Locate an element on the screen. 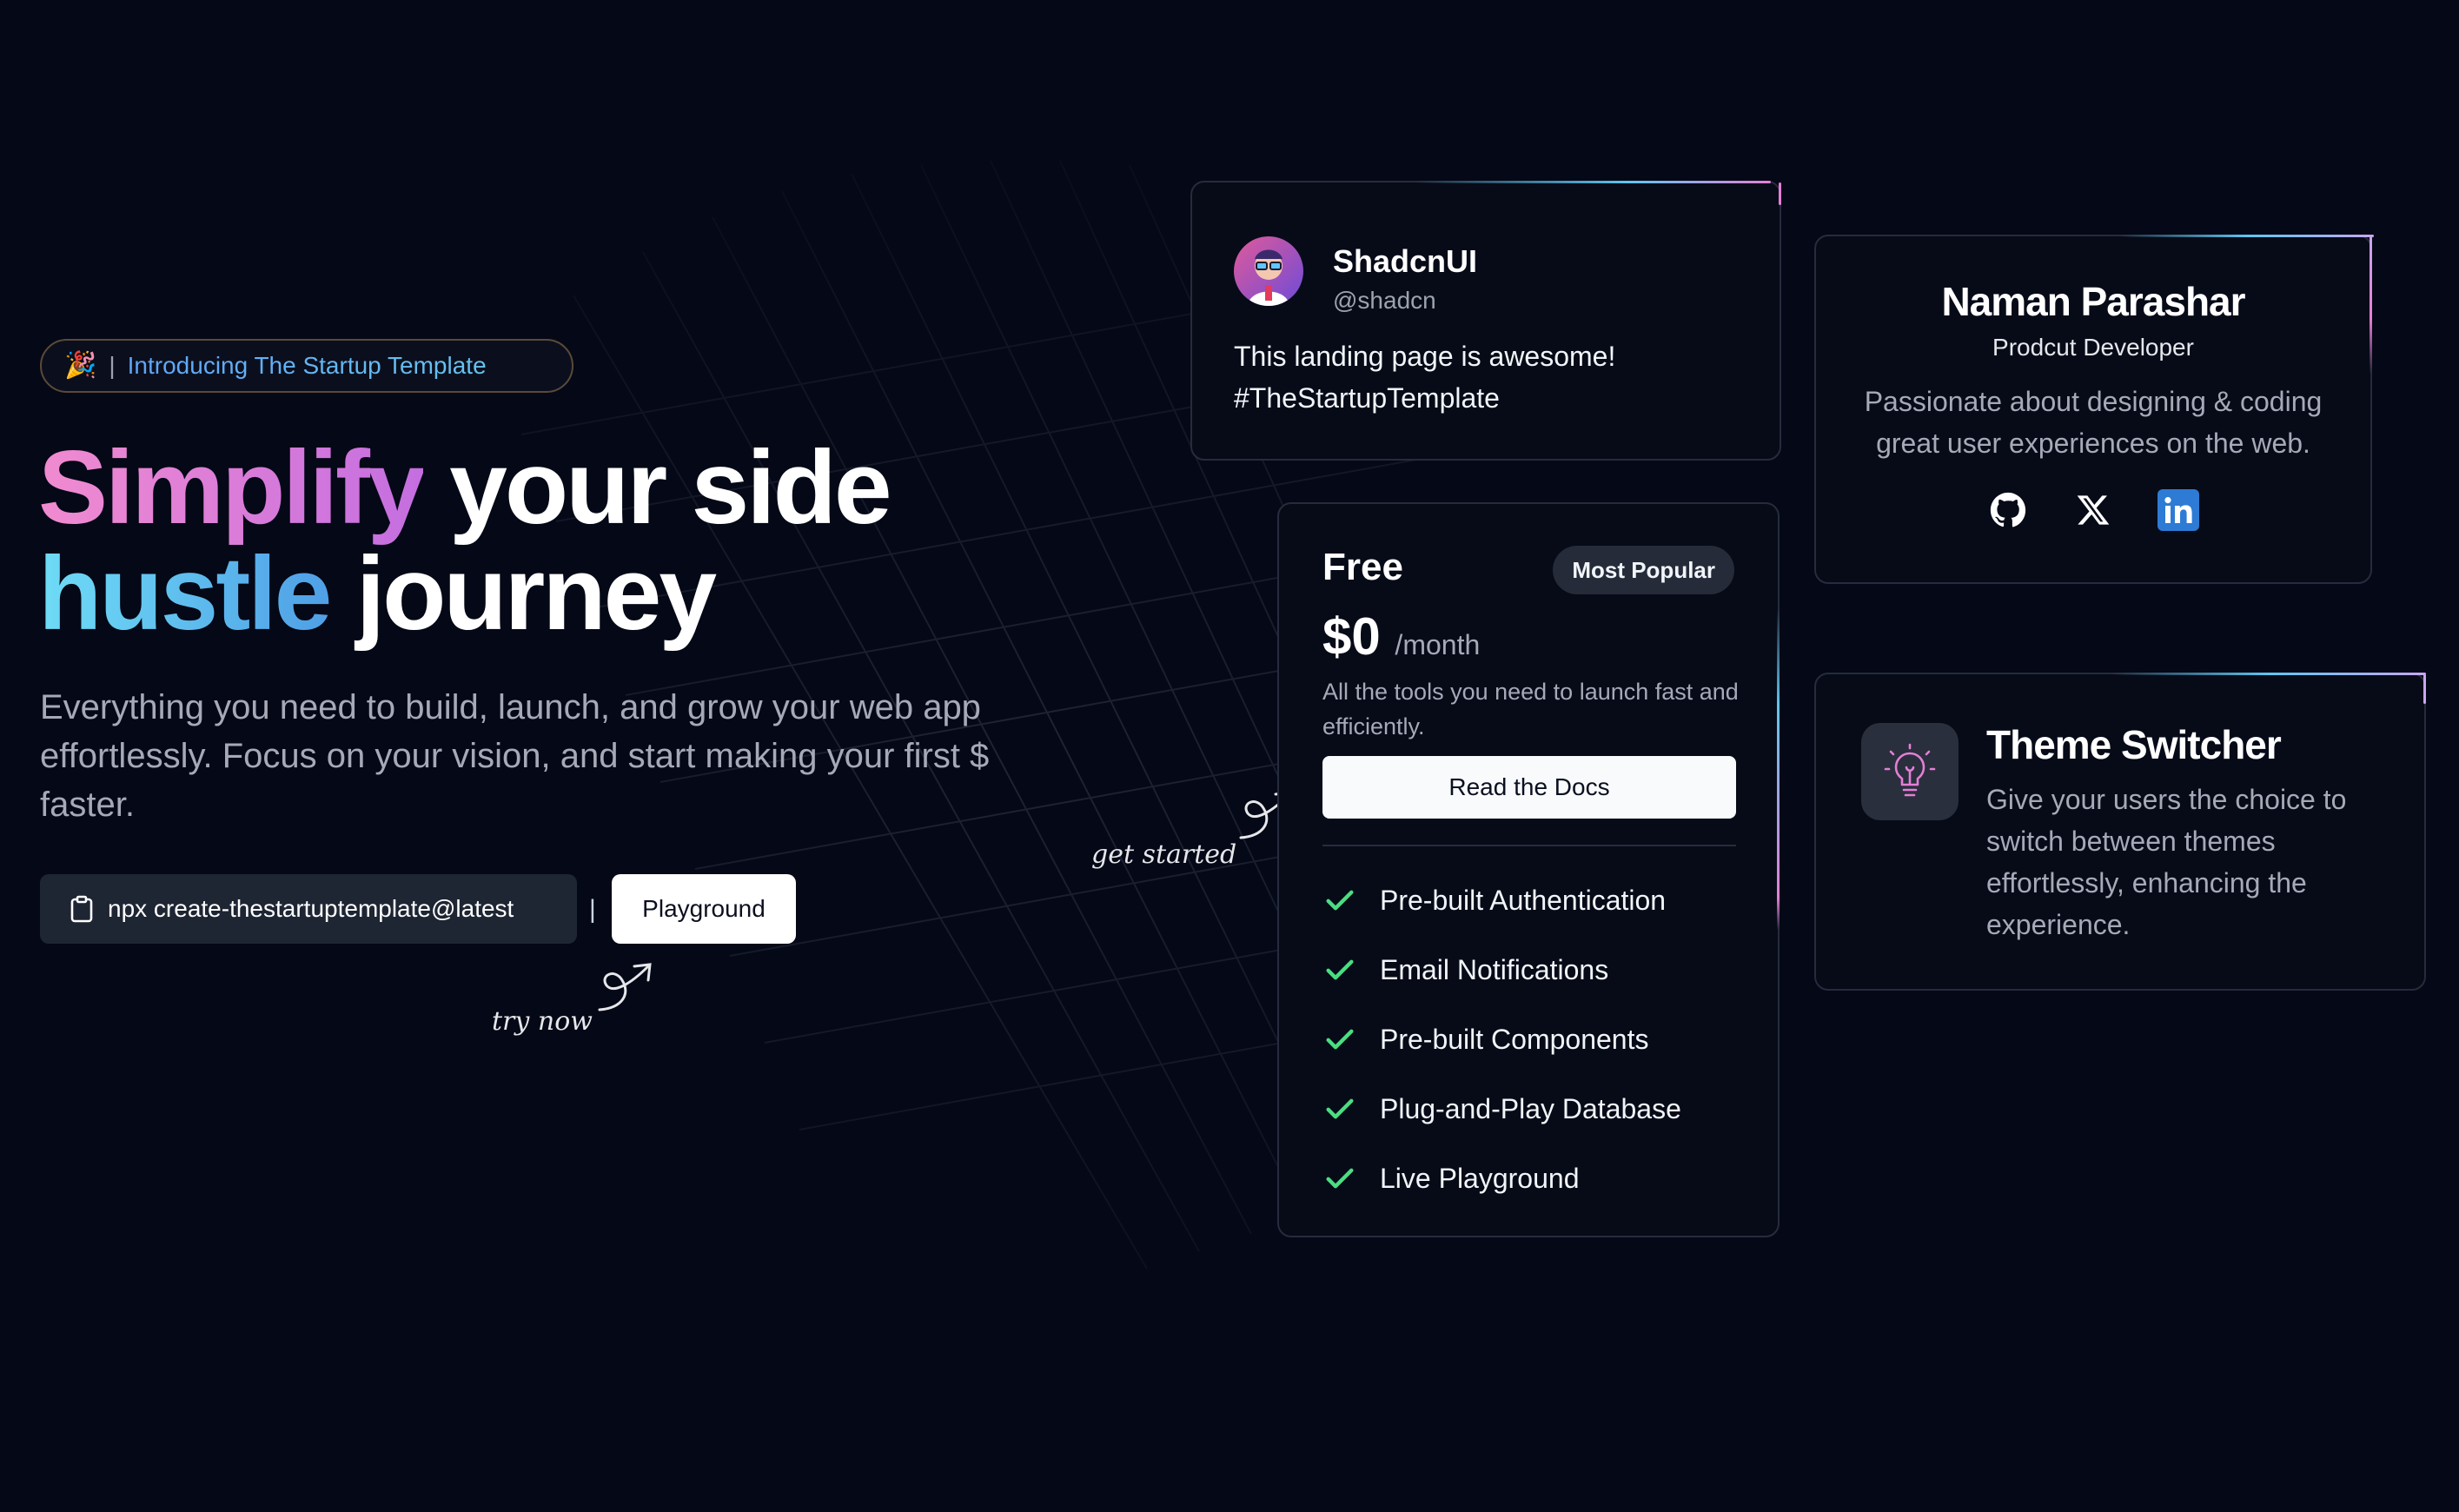  list-item: Email Notifications is located at coordinates (1501, 970).